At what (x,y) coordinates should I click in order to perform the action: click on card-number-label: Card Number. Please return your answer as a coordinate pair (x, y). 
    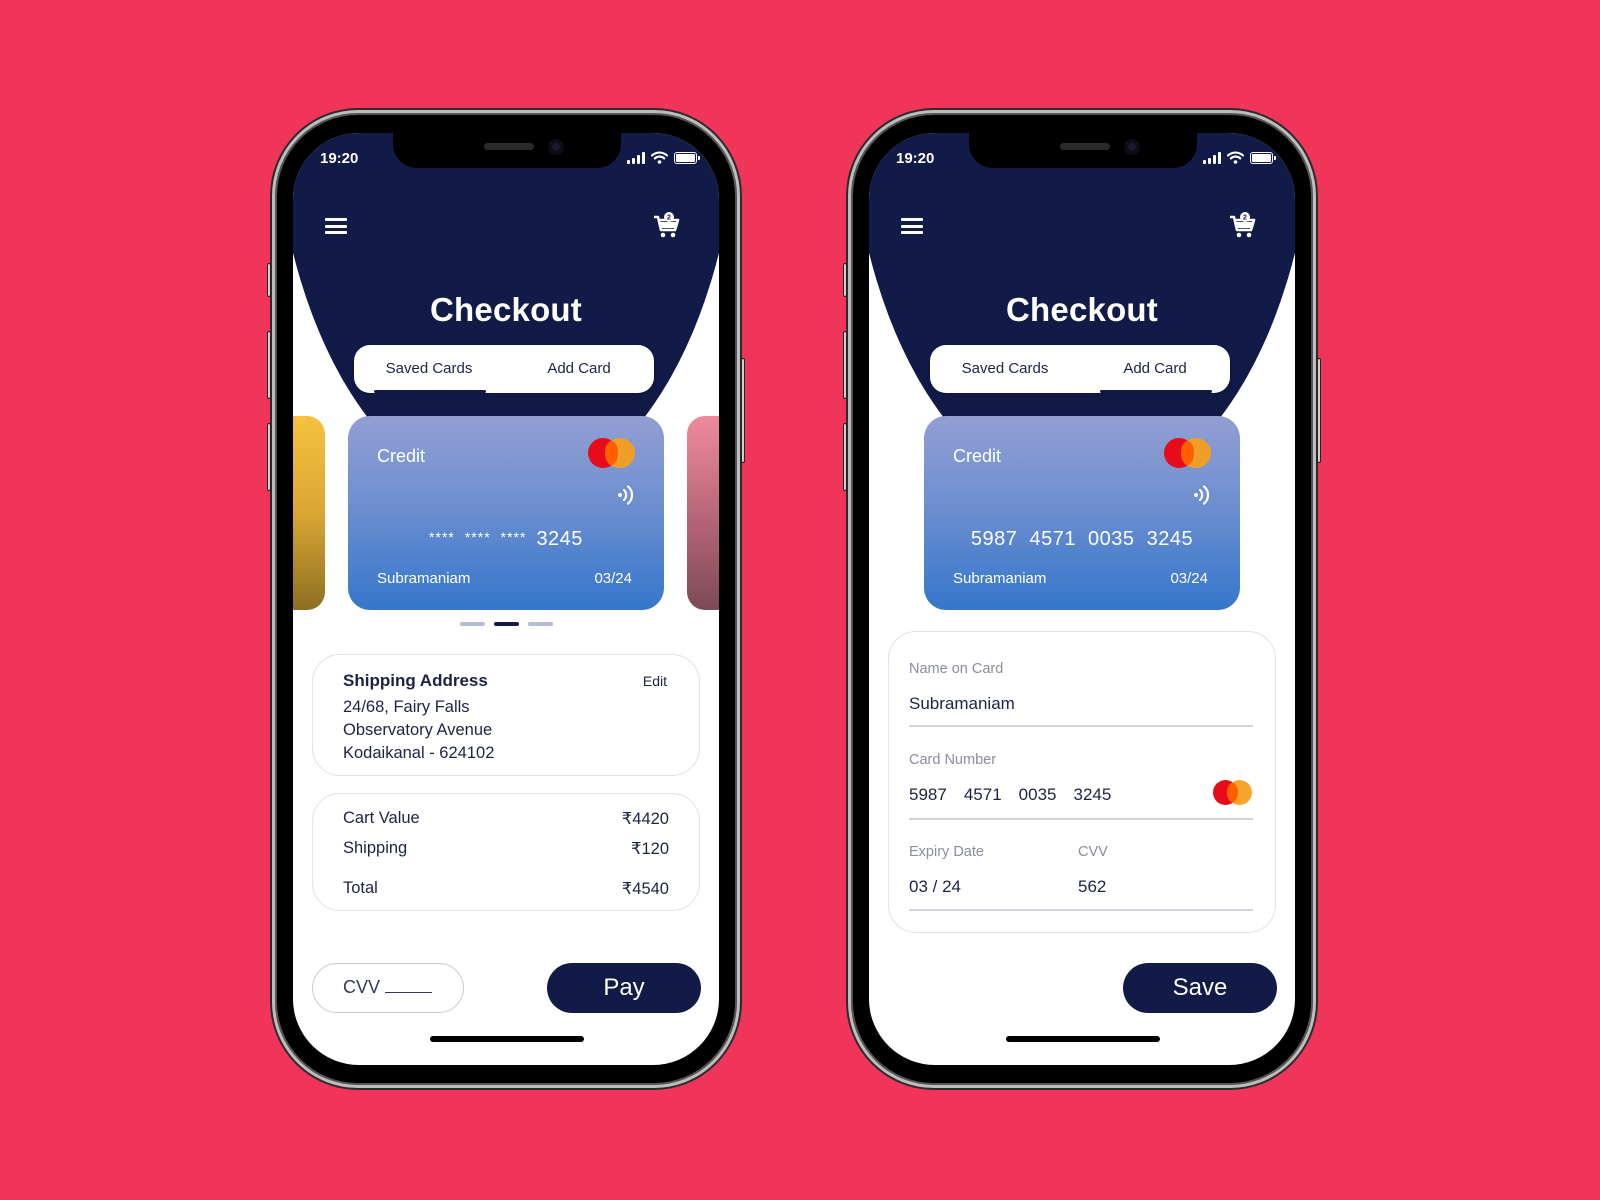
    Looking at the image, I should click on (953, 760).